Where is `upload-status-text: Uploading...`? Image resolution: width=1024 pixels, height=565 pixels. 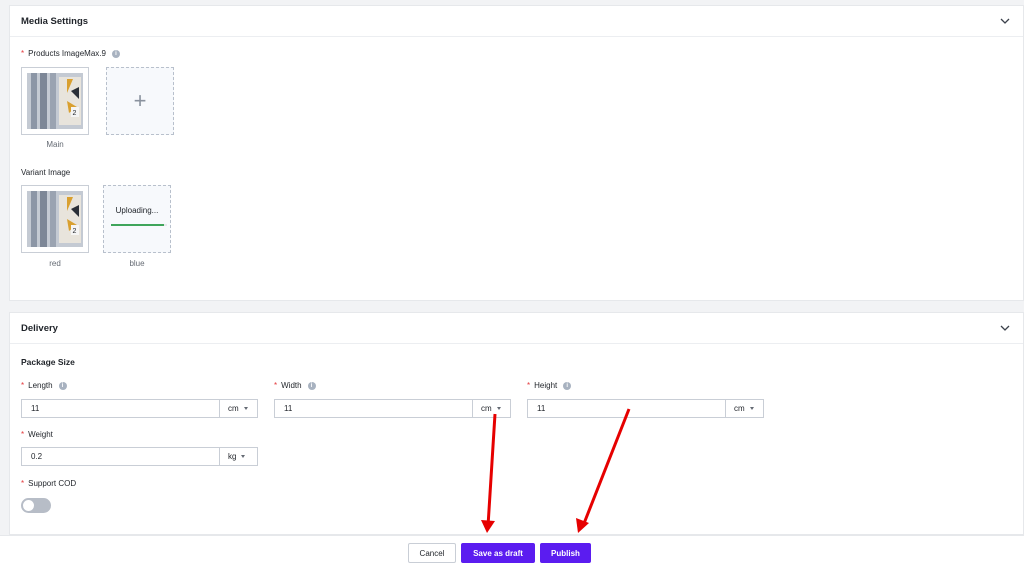 upload-status-text: Uploading... is located at coordinates (137, 210).